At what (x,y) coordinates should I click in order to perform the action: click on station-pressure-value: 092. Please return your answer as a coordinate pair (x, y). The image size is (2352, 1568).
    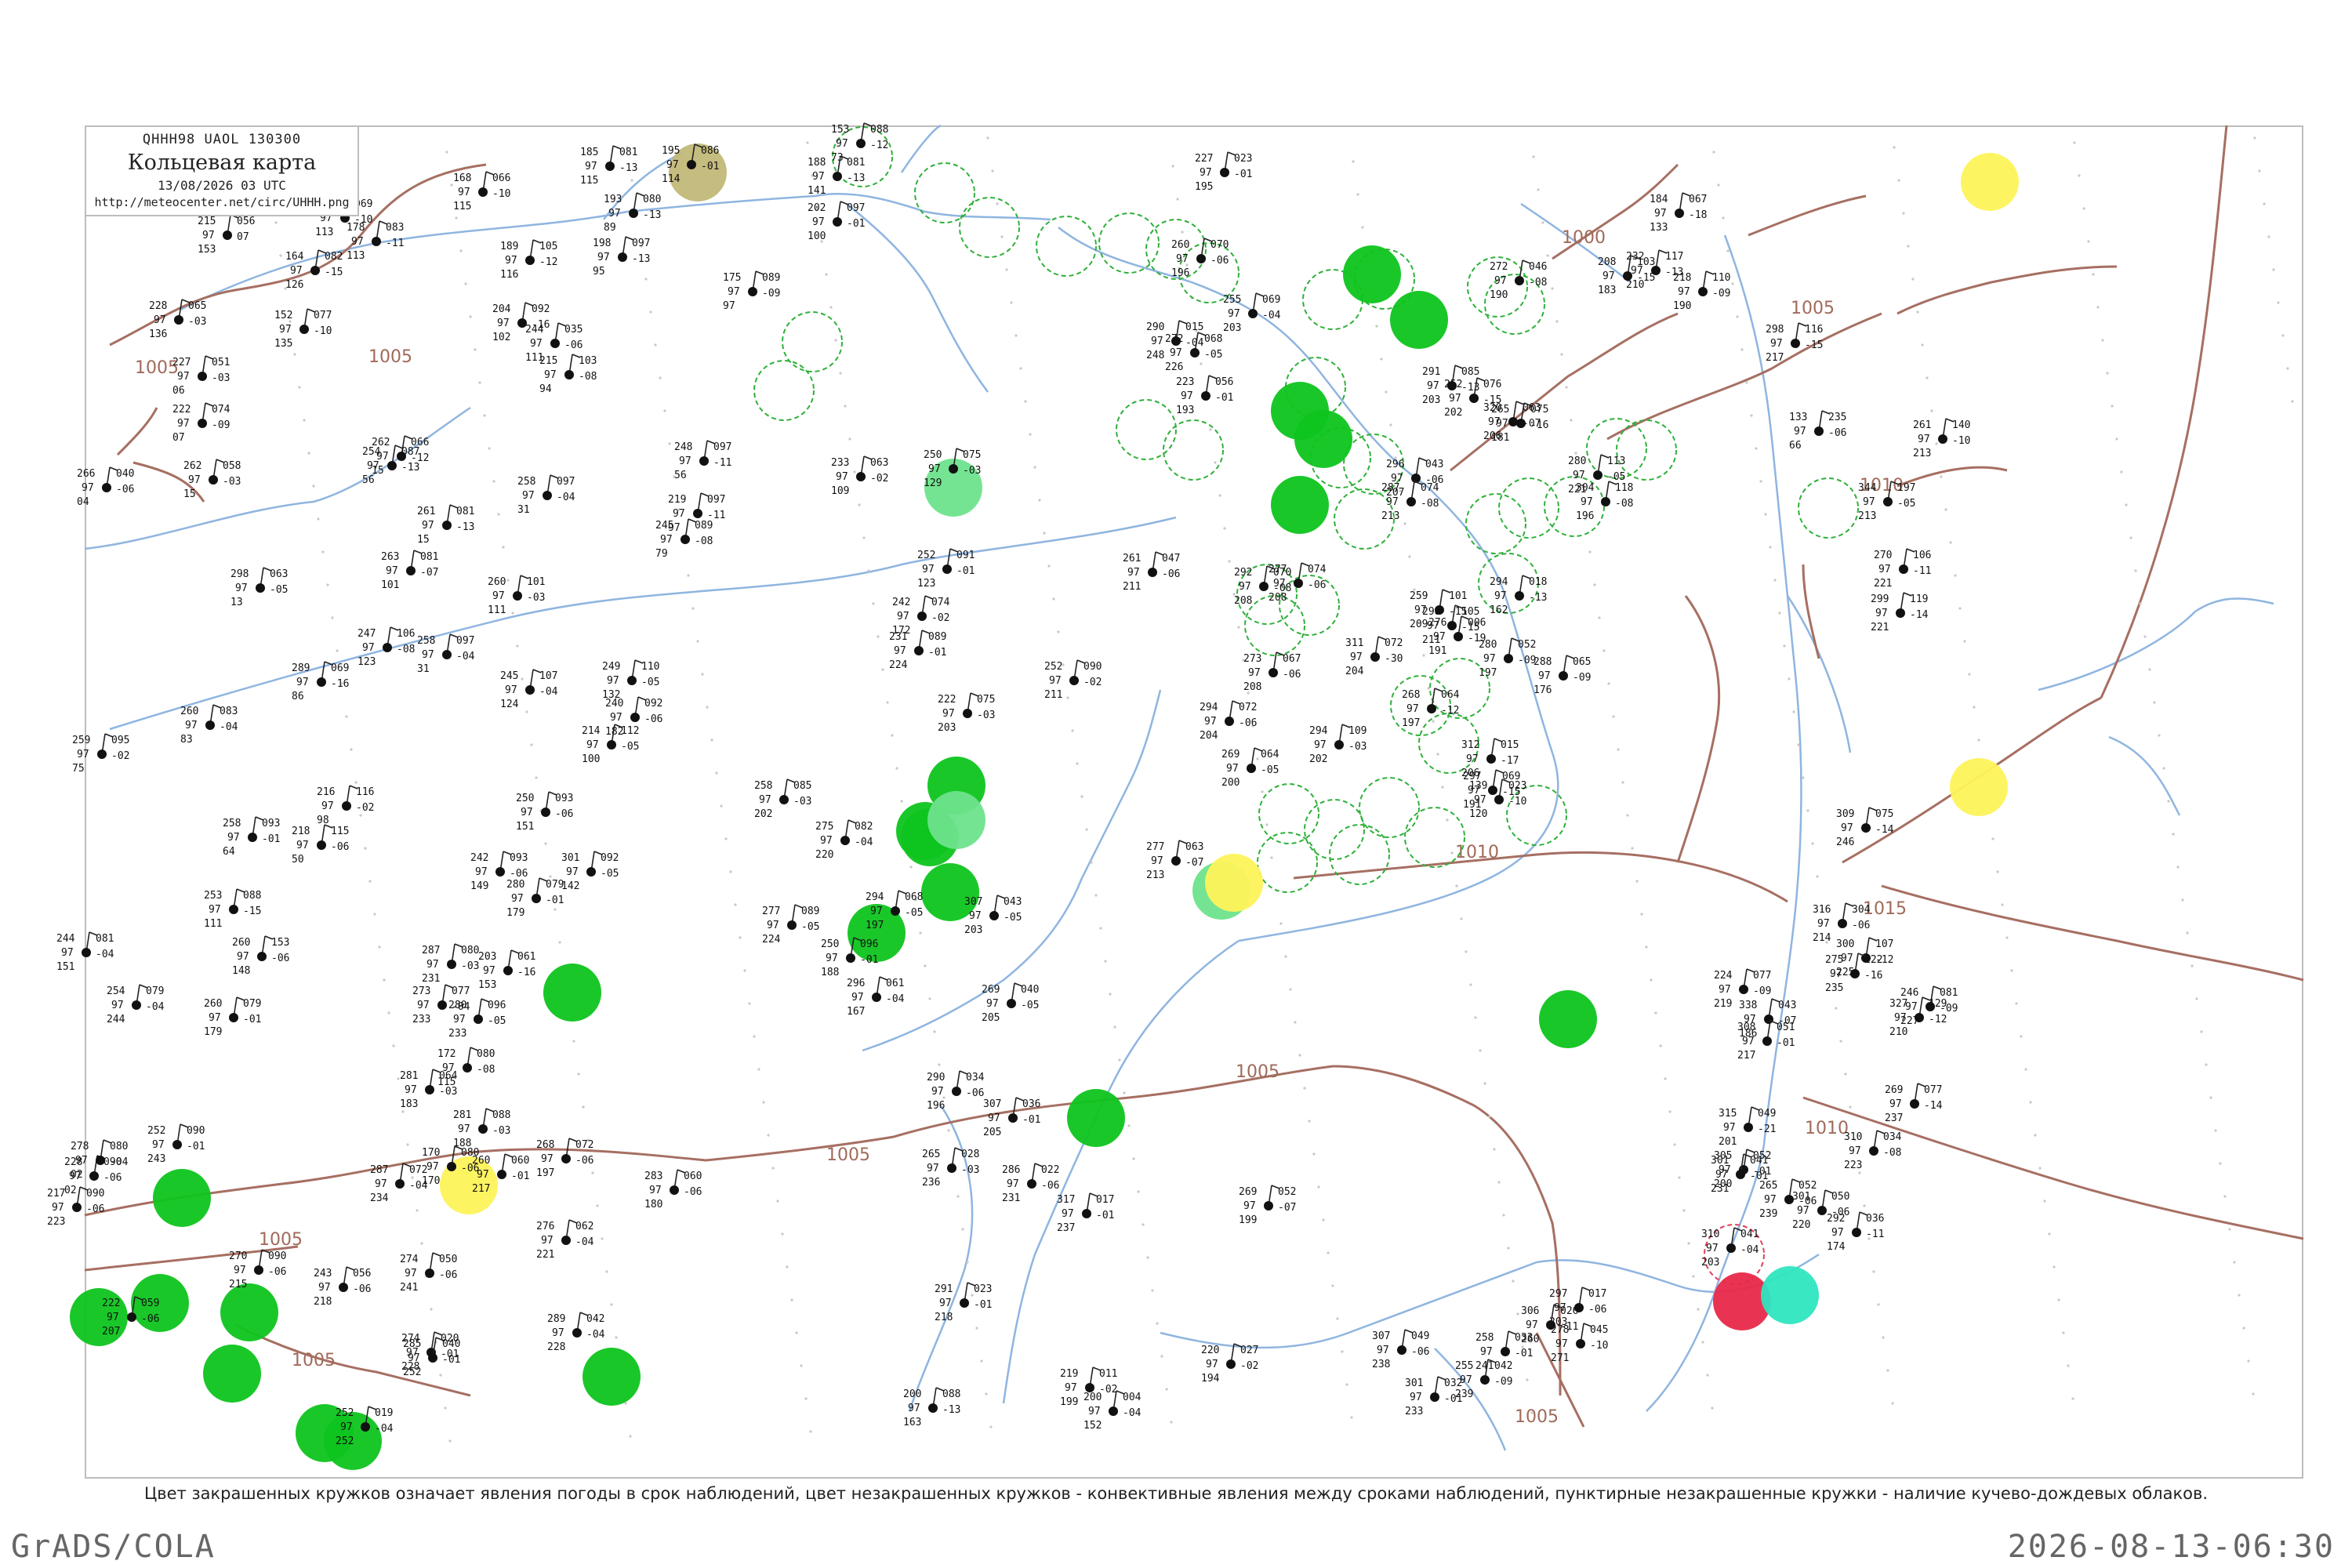
    Looking at the image, I should click on (653, 704).